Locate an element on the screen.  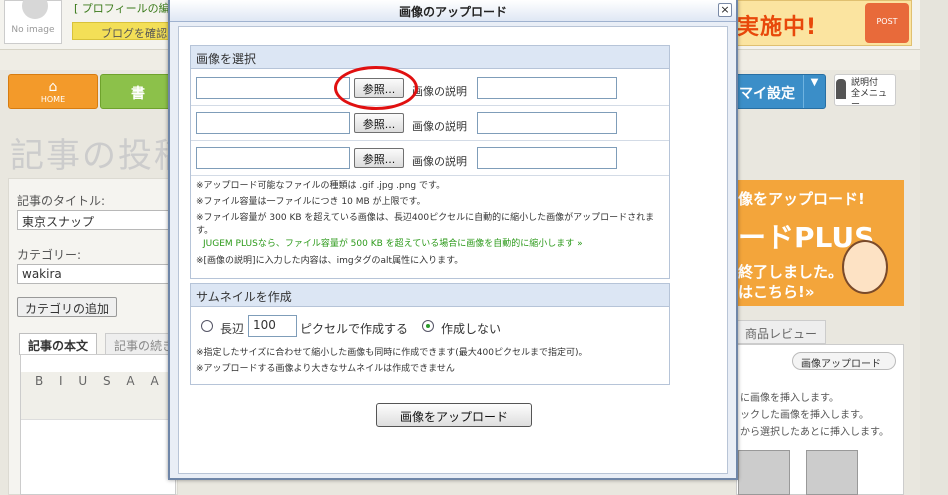
category-select: wakira is located at coordinates (96, 274).